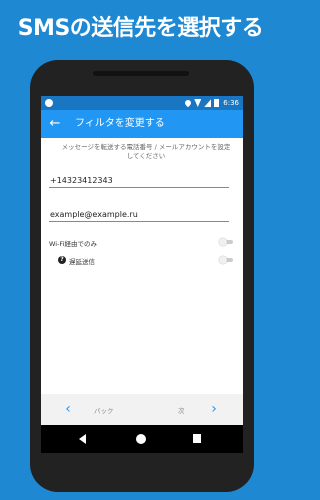 This screenshot has width=320, height=500. Describe the element at coordinates (55, 124) in the screenshot. I see `back-arrow-icon: ←` at that location.